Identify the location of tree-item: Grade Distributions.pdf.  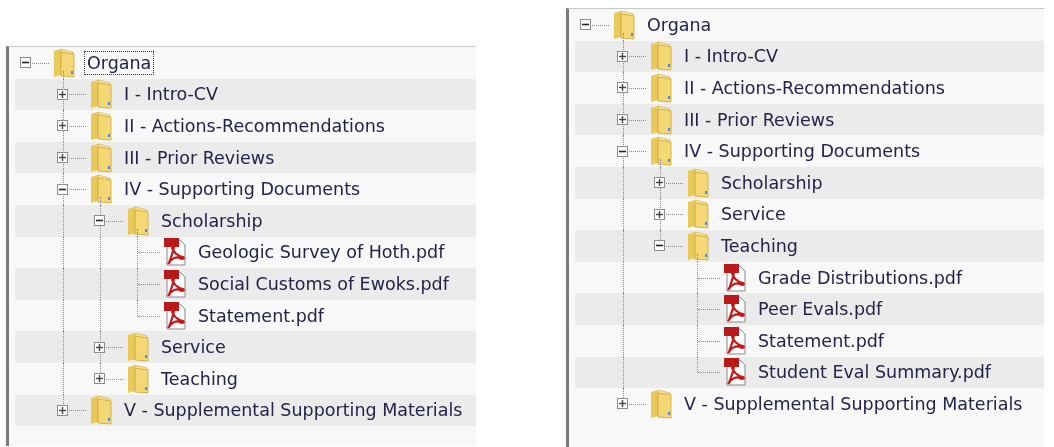
(860, 277).